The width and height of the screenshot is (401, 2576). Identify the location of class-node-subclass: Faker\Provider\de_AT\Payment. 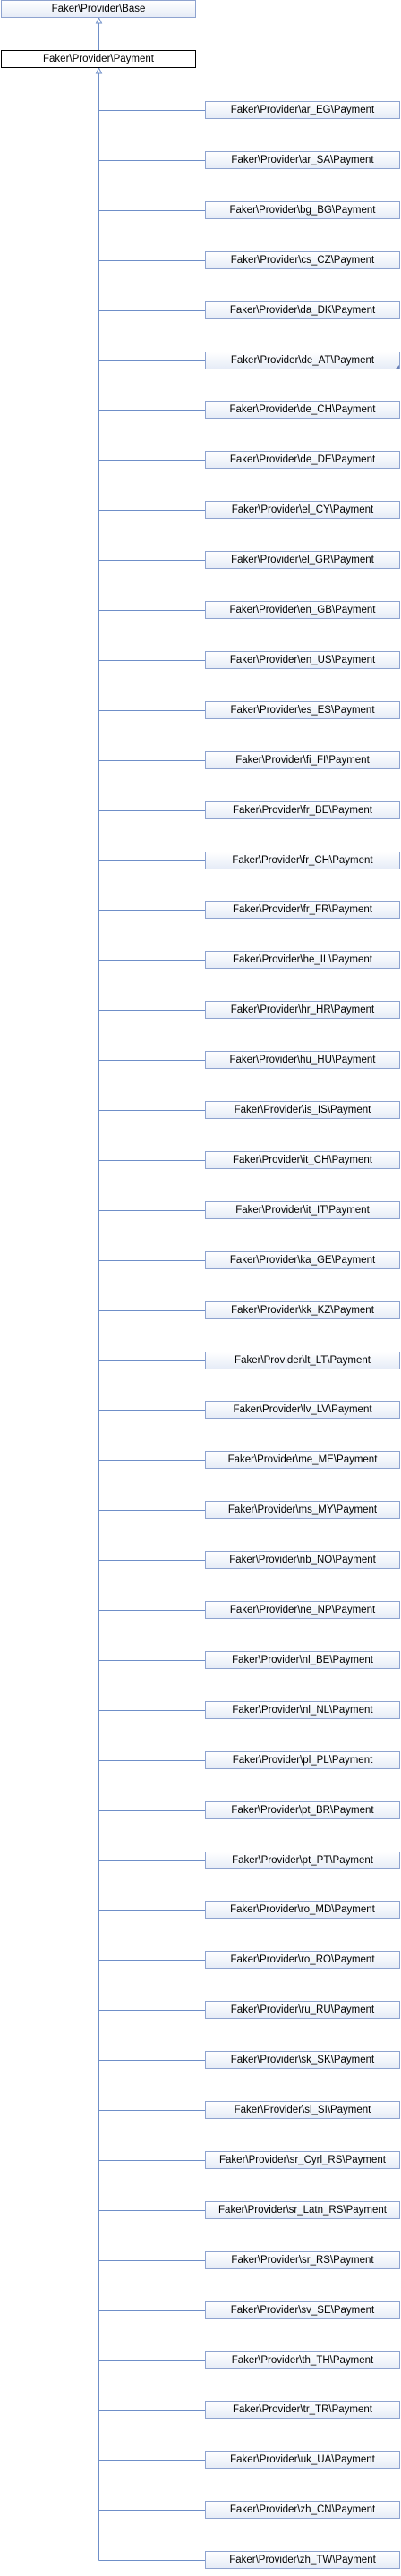
(302, 360).